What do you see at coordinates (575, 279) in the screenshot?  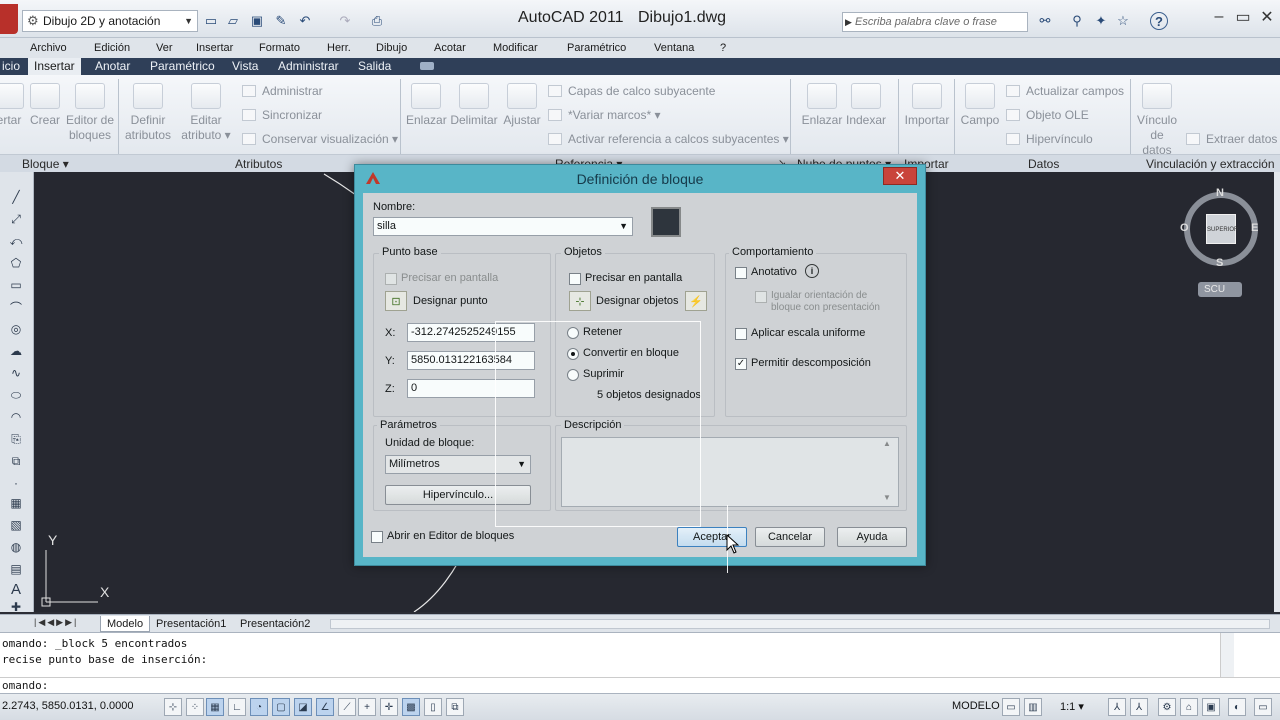 I see `objects-specify-screen-checkbox` at bounding box center [575, 279].